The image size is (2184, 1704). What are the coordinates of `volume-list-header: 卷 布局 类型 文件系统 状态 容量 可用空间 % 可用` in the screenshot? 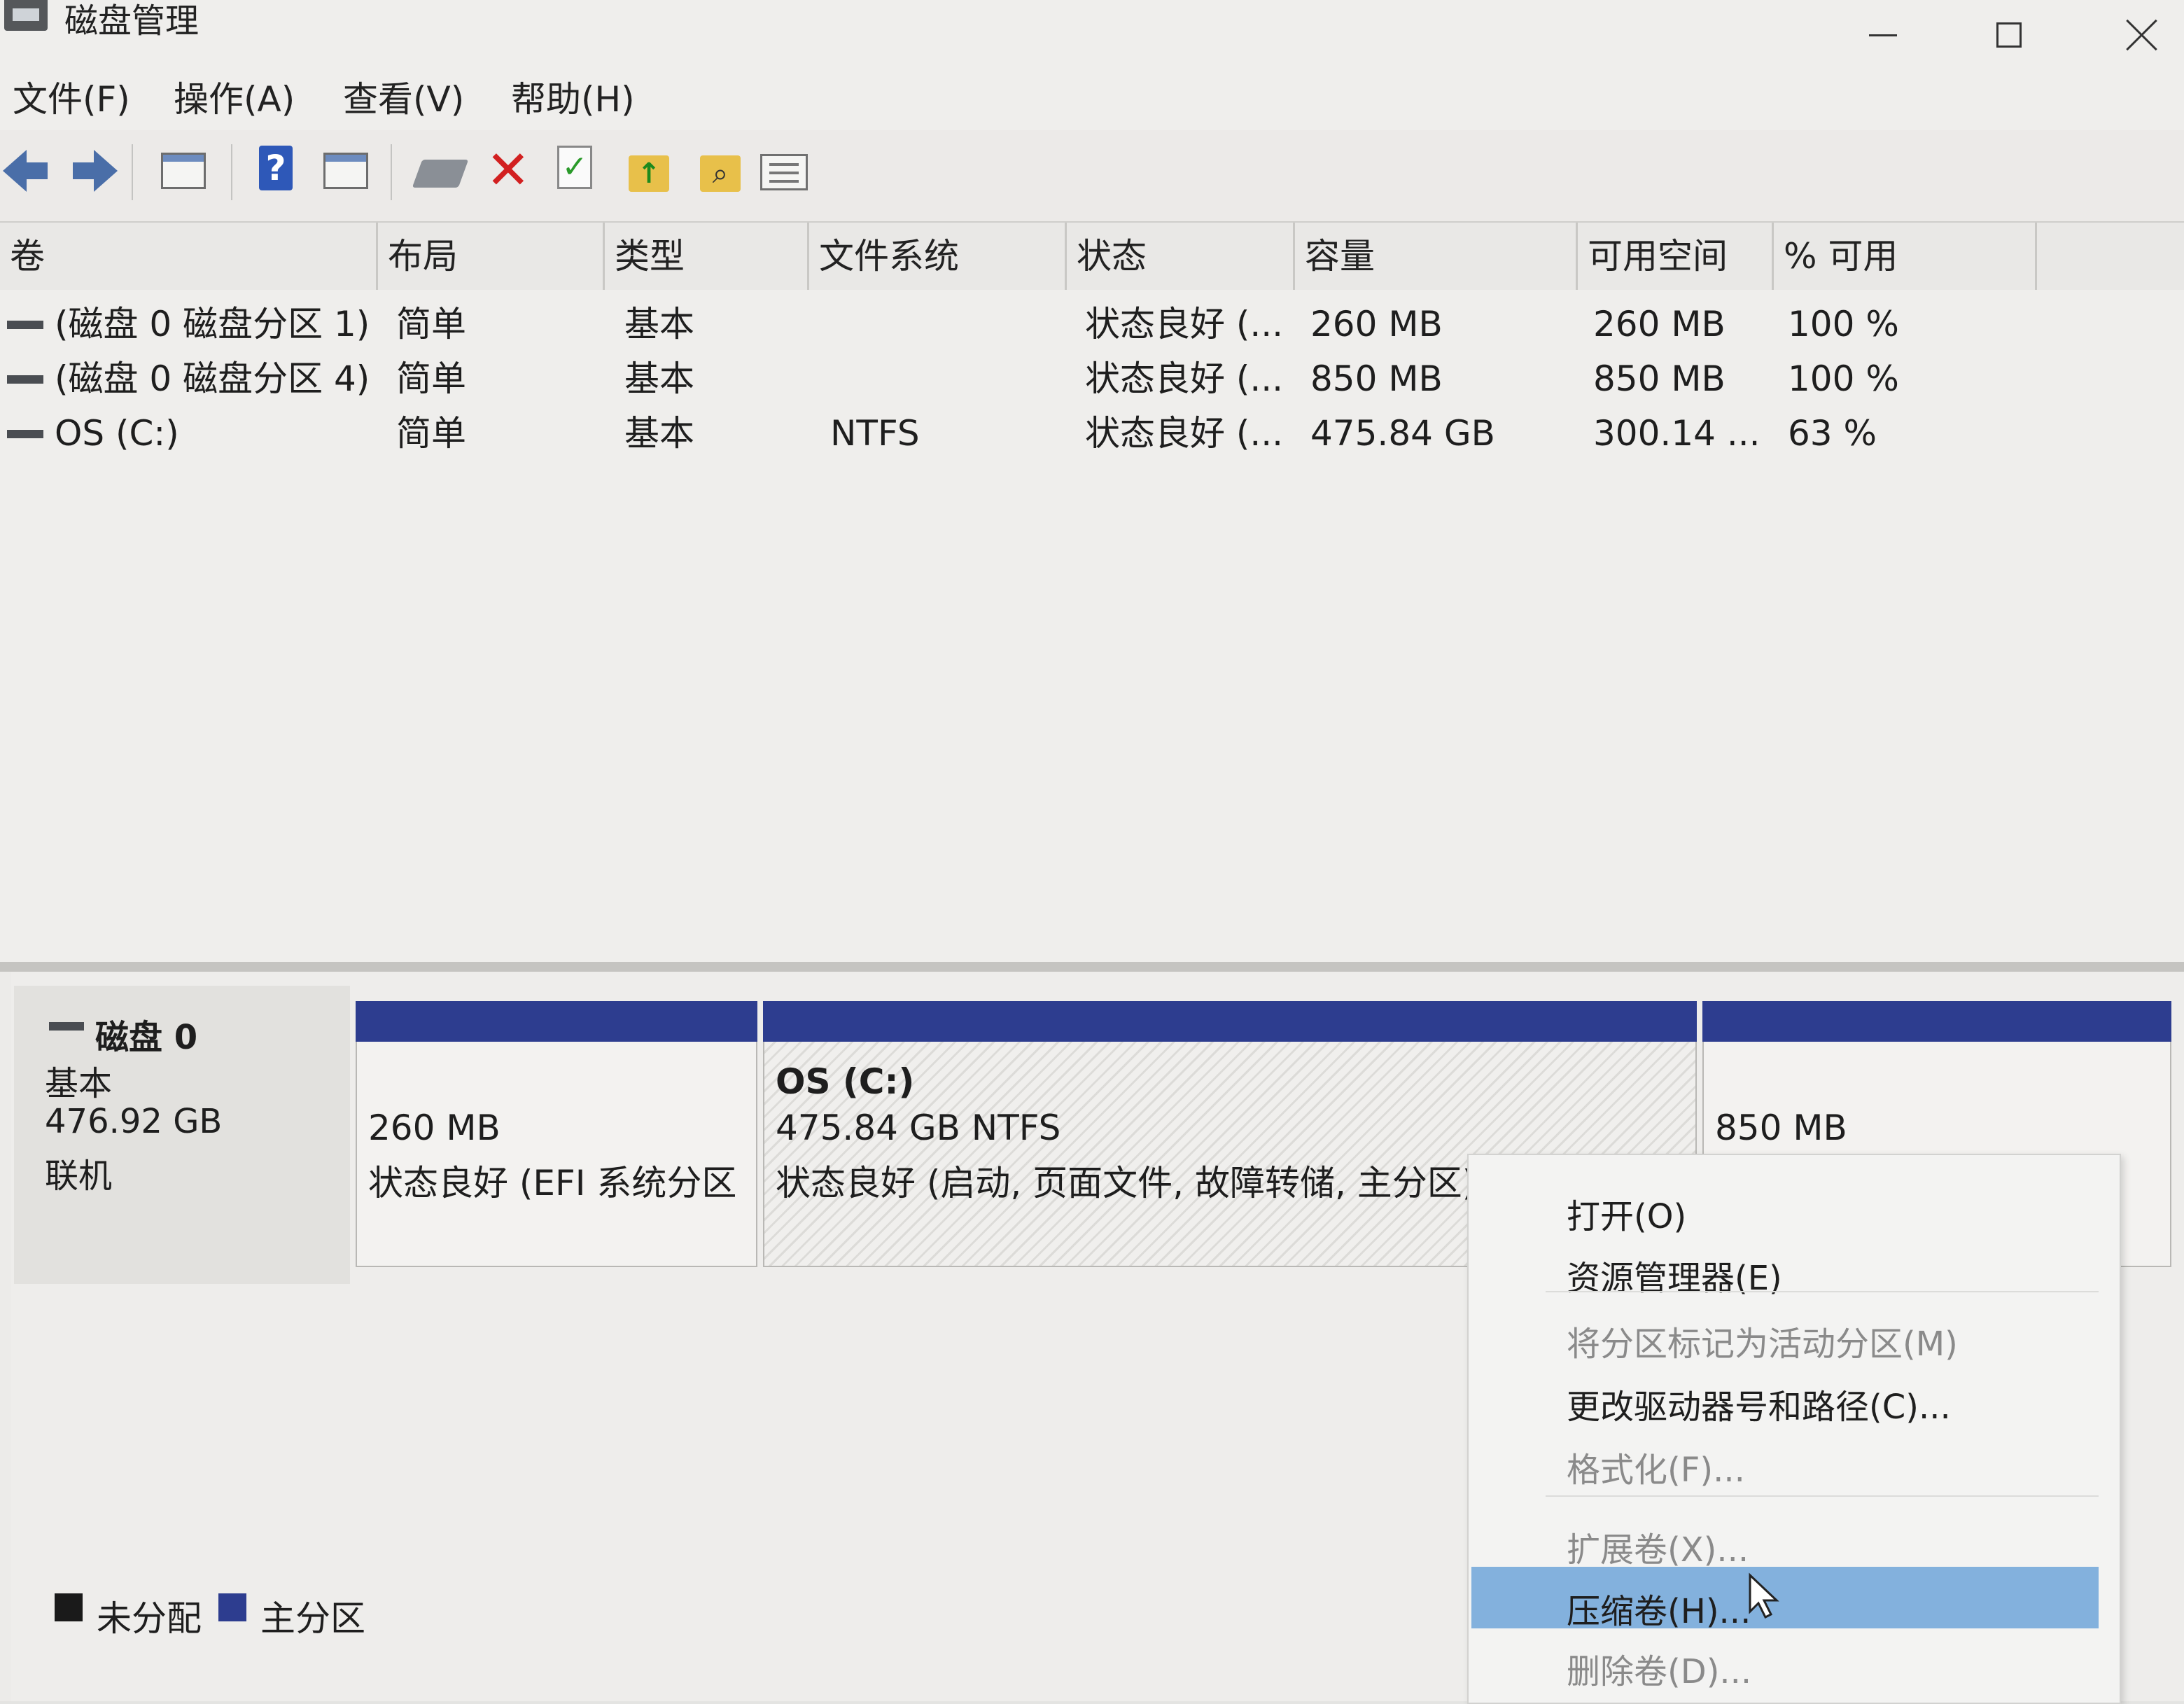 It's located at (1092, 257).